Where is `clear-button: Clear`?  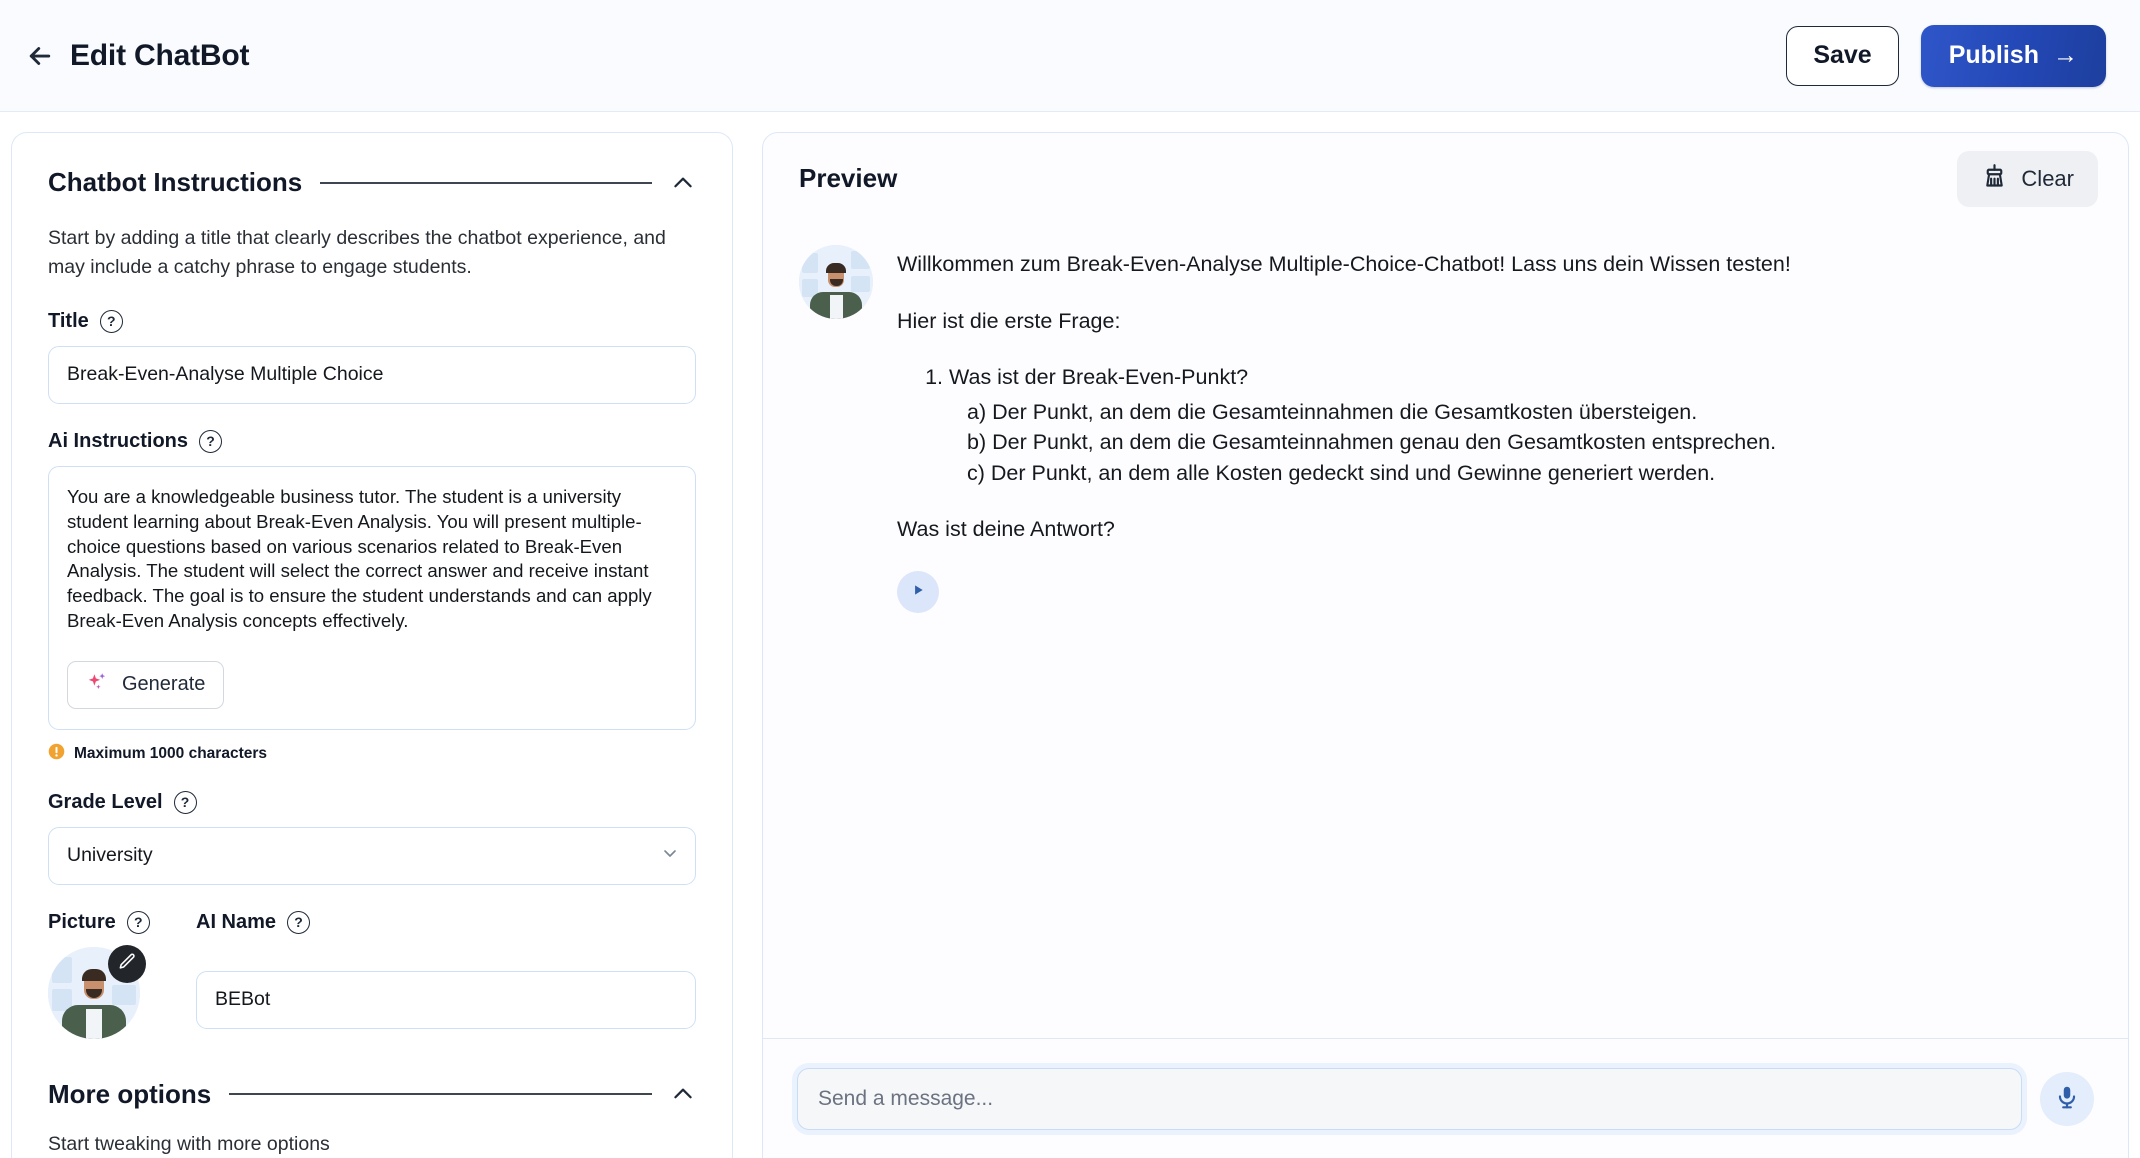
clear-button: Clear is located at coordinates (2027, 179).